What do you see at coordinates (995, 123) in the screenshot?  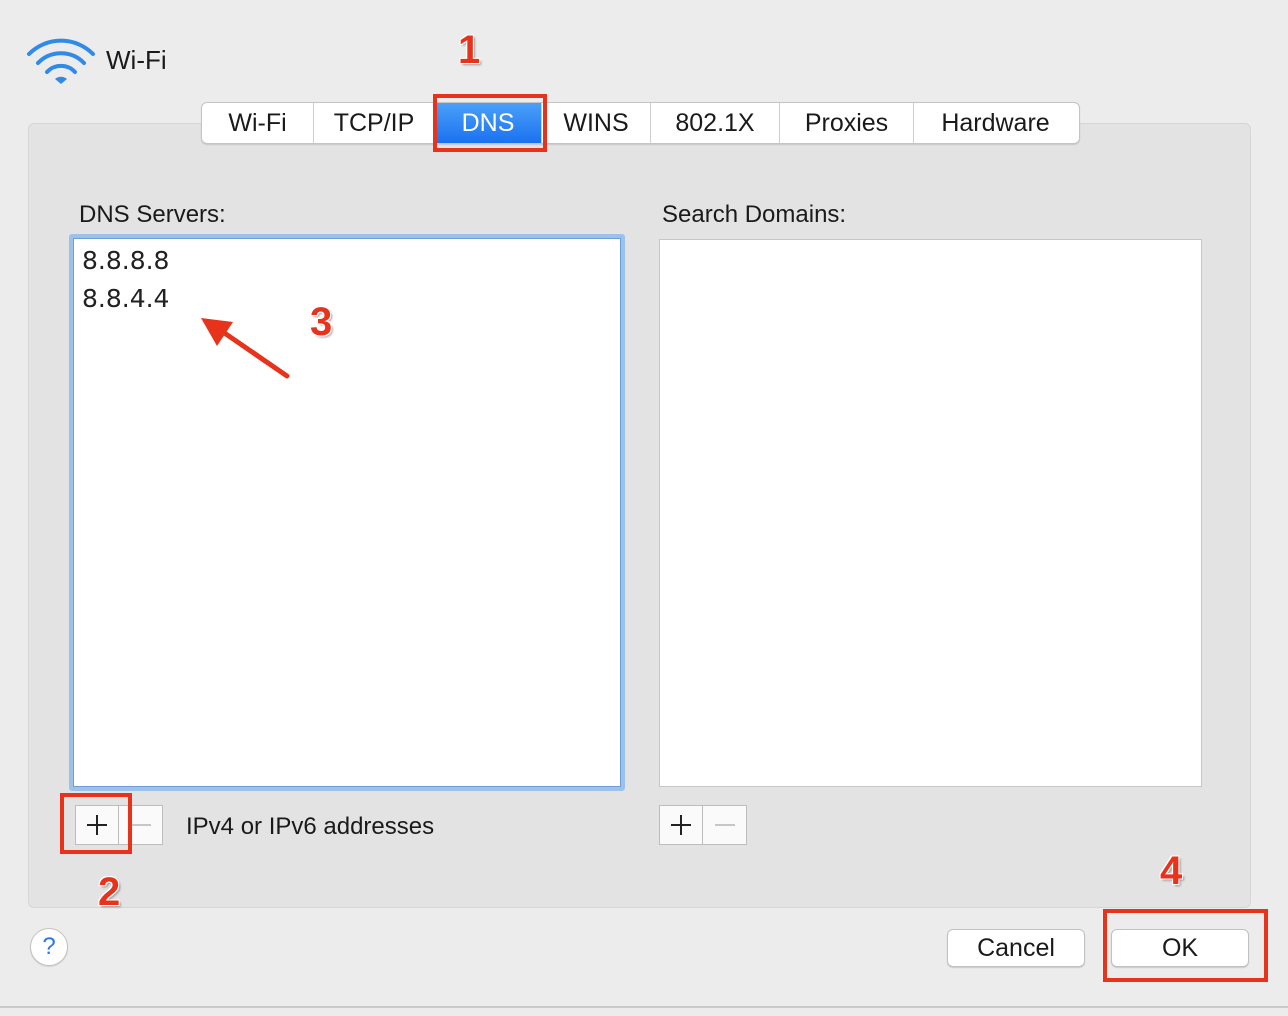 I see `tab-hardware: Hardware` at bounding box center [995, 123].